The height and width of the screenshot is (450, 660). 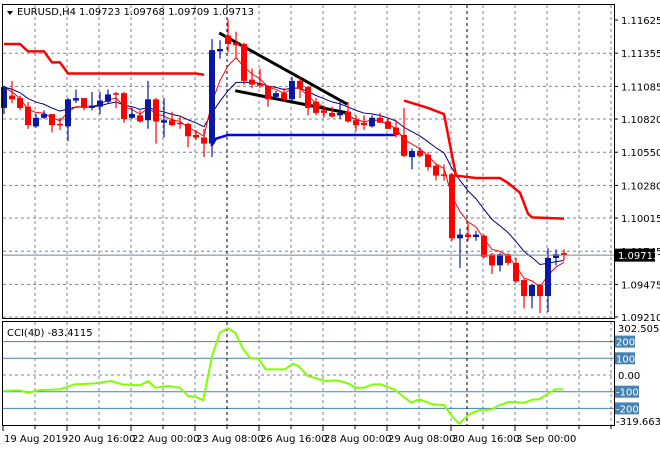 I want to click on cci-axis: 302.5056 -319.6636 200 100 0.00 -100 -200, so click(x=637, y=376).